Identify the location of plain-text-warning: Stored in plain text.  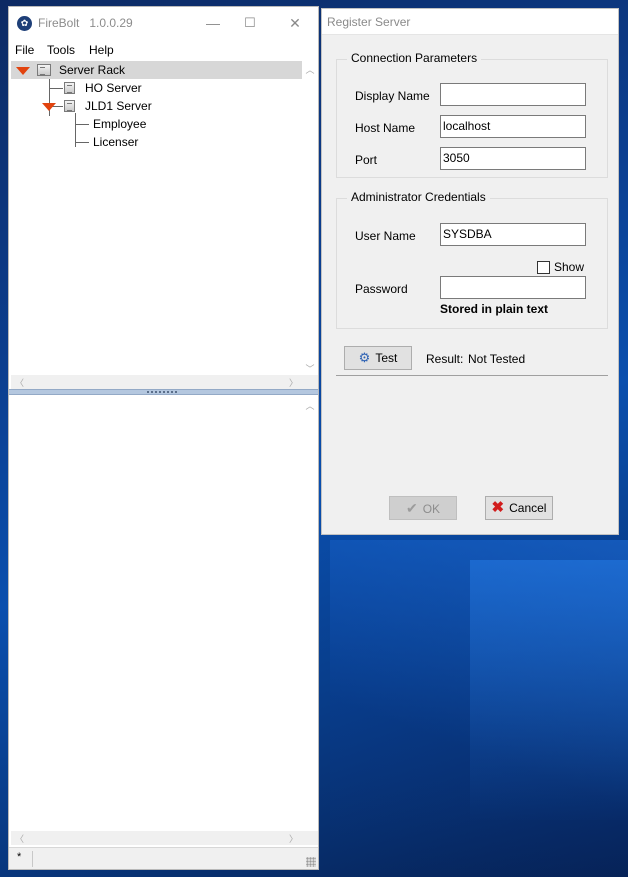
(494, 309).